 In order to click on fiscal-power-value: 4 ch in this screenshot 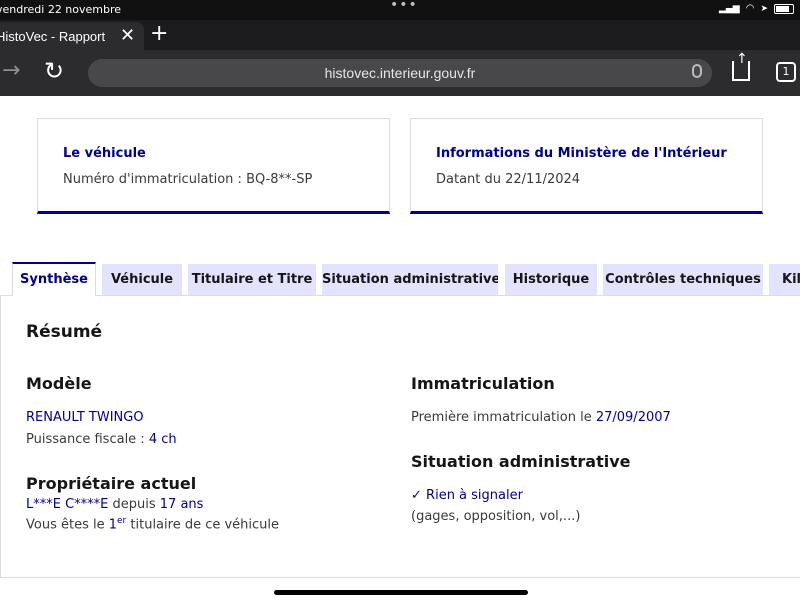, I will do `click(162, 439)`.